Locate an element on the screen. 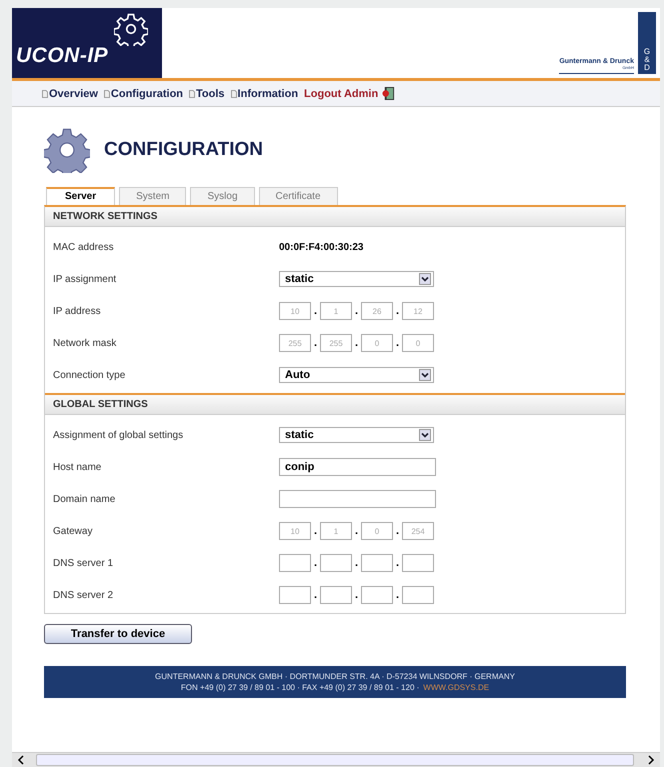  page-title: CONFIGURATION is located at coordinates (184, 150).